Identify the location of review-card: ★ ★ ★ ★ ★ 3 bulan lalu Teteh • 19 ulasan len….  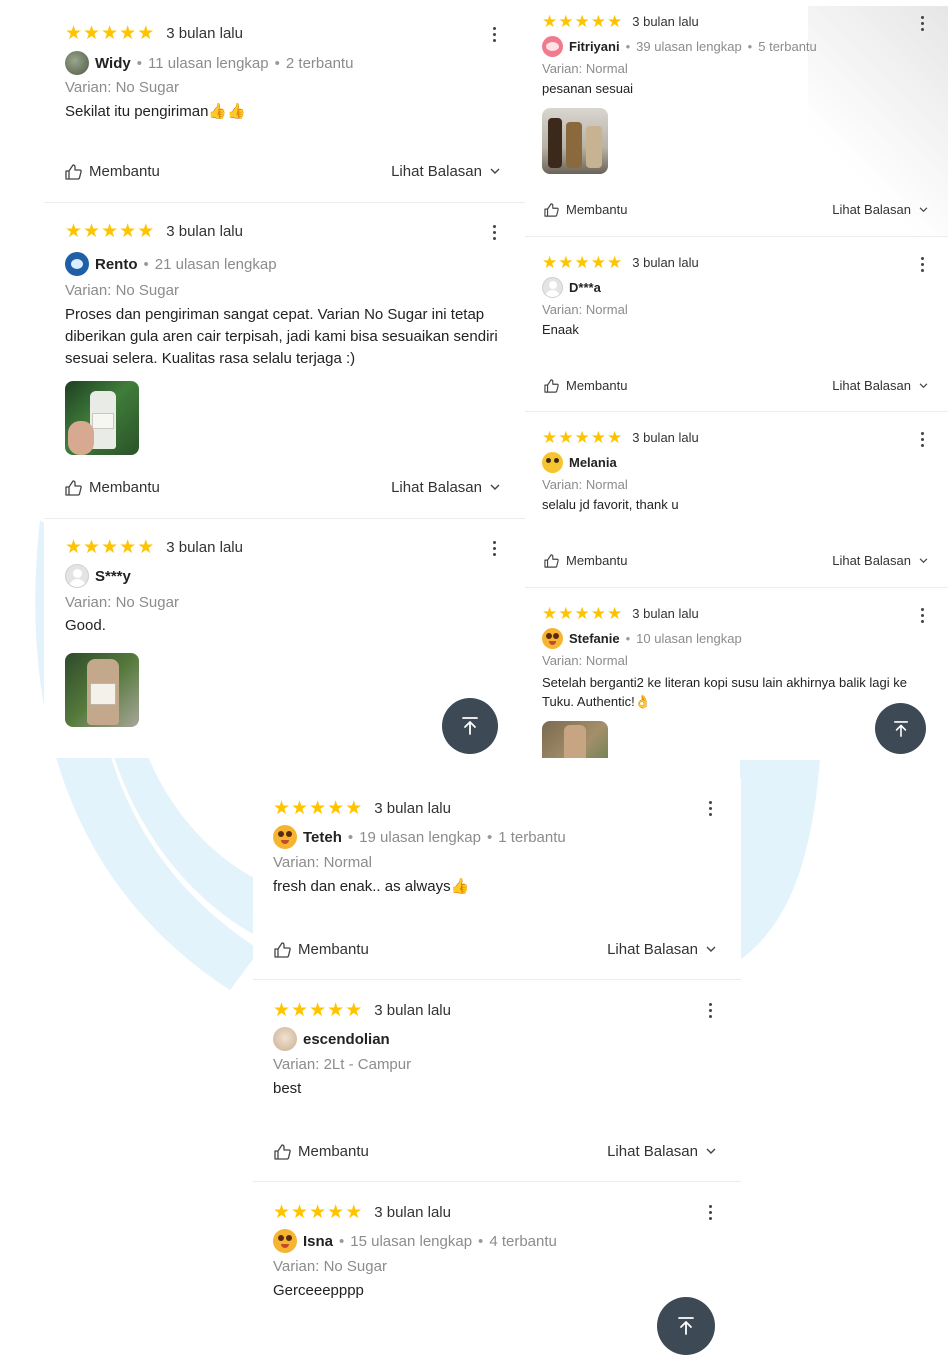
(497, 879).